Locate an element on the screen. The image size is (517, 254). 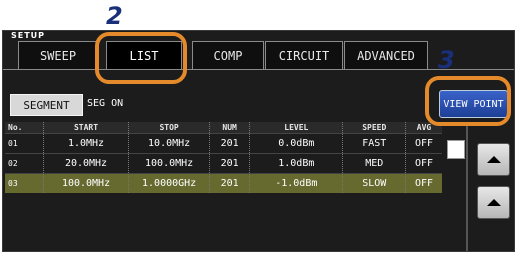
col-no: No. is located at coordinates (24, 128).